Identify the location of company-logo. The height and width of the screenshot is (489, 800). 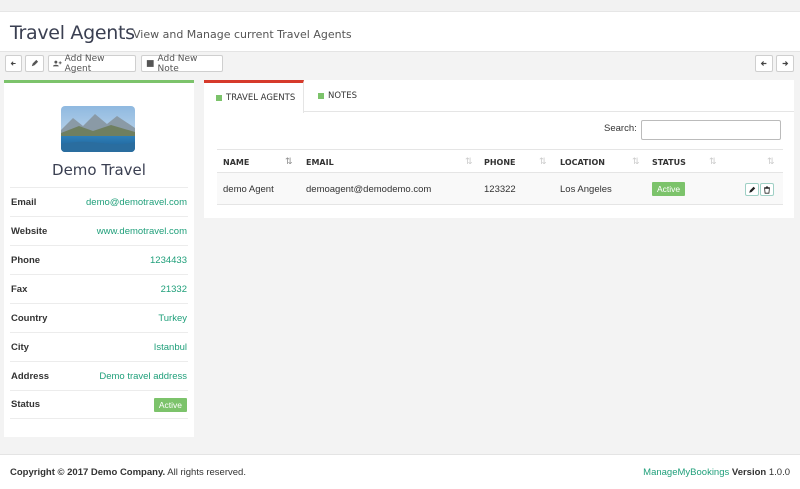
(98, 129).